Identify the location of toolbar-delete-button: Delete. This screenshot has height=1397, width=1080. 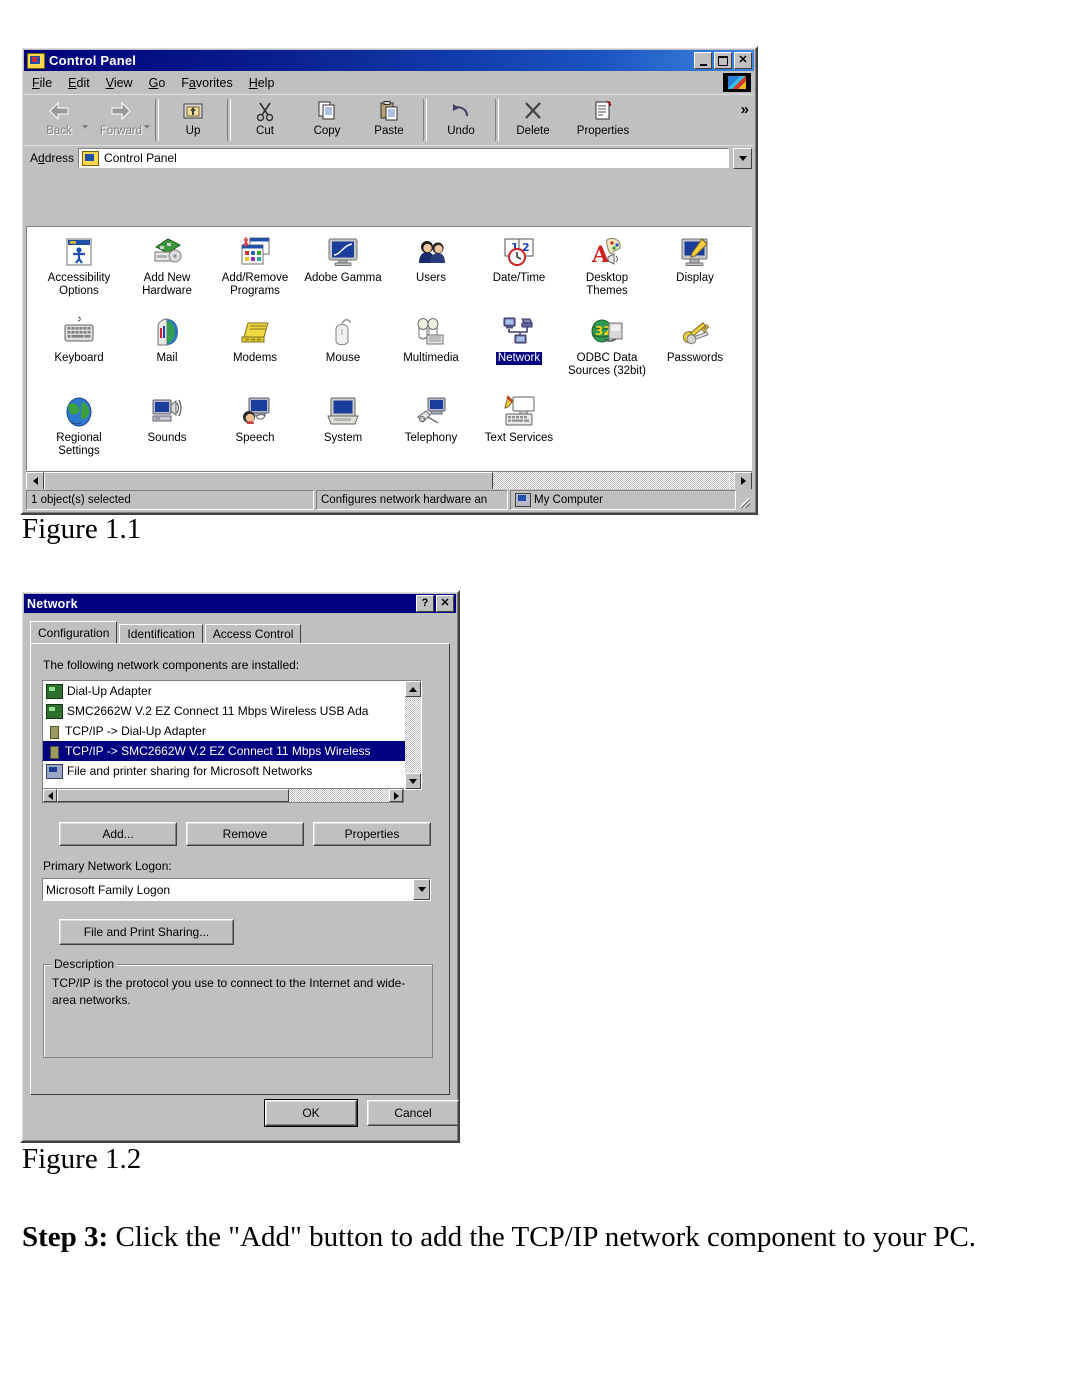
(533, 120).